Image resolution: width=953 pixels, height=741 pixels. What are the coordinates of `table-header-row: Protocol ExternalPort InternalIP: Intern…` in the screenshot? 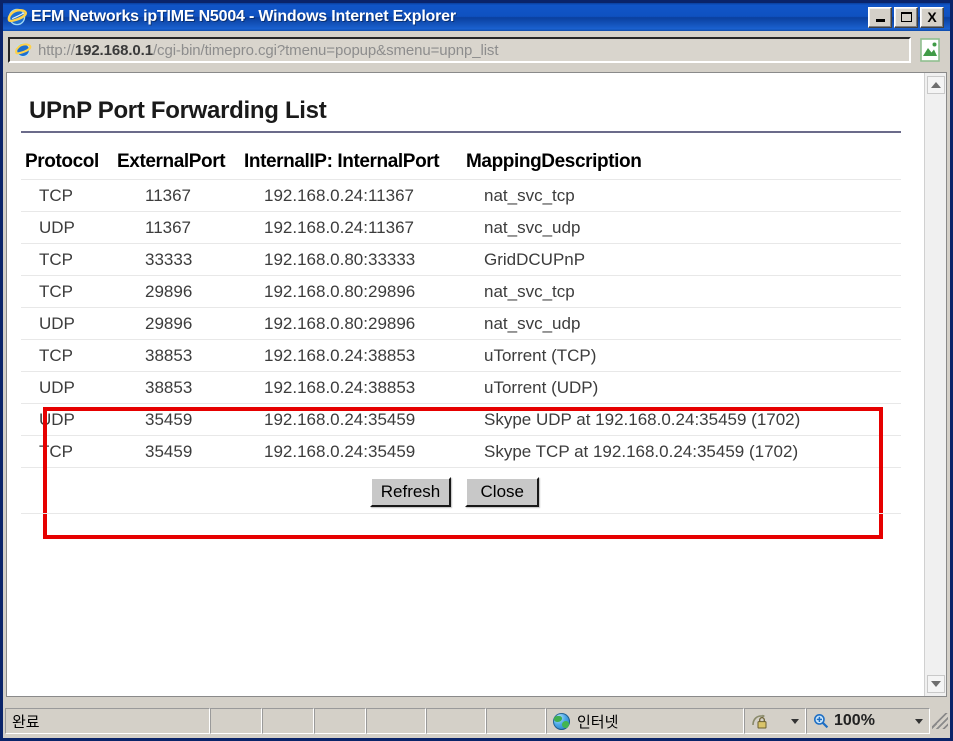 It's located at (461, 162).